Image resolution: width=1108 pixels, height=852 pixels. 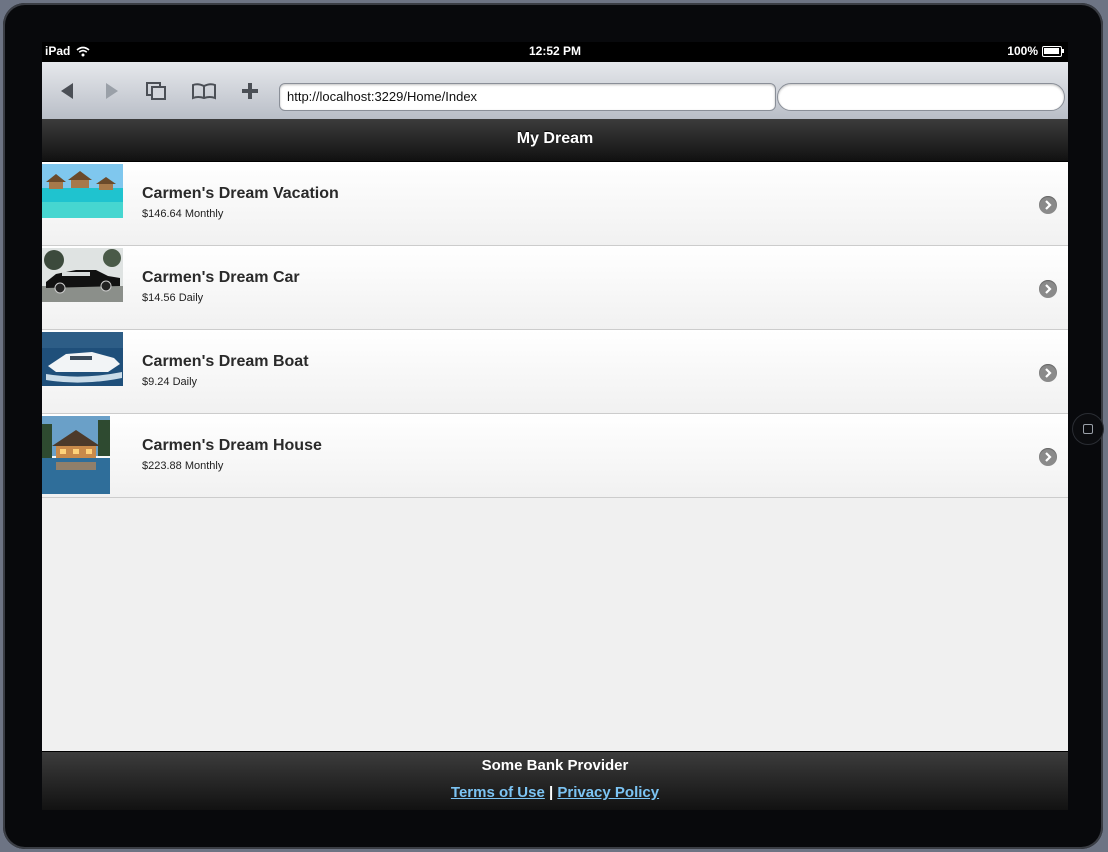 What do you see at coordinates (1053, 51) in the screenshot?
I see `battery-icon` at bounding box center [1053, 51].